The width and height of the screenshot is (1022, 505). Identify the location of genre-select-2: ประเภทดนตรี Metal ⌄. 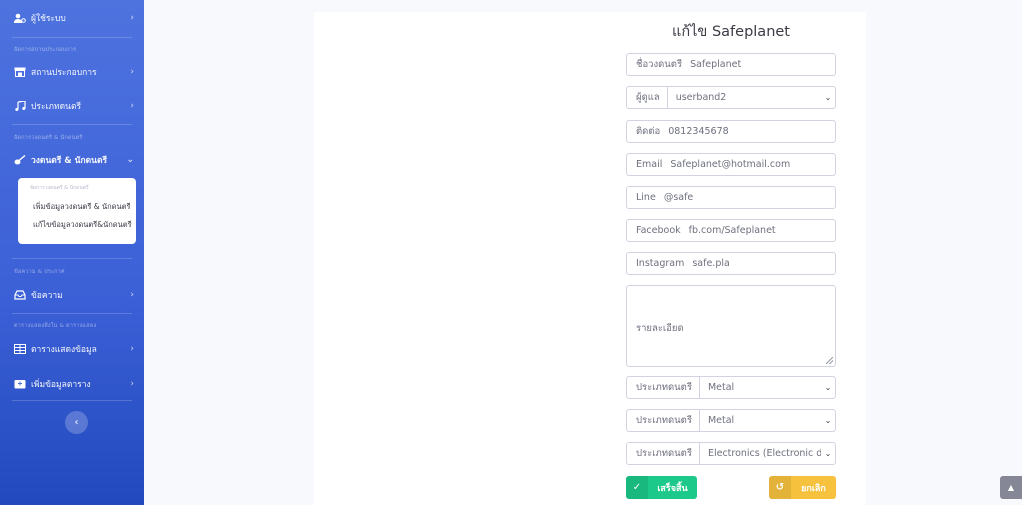
(731, 420).